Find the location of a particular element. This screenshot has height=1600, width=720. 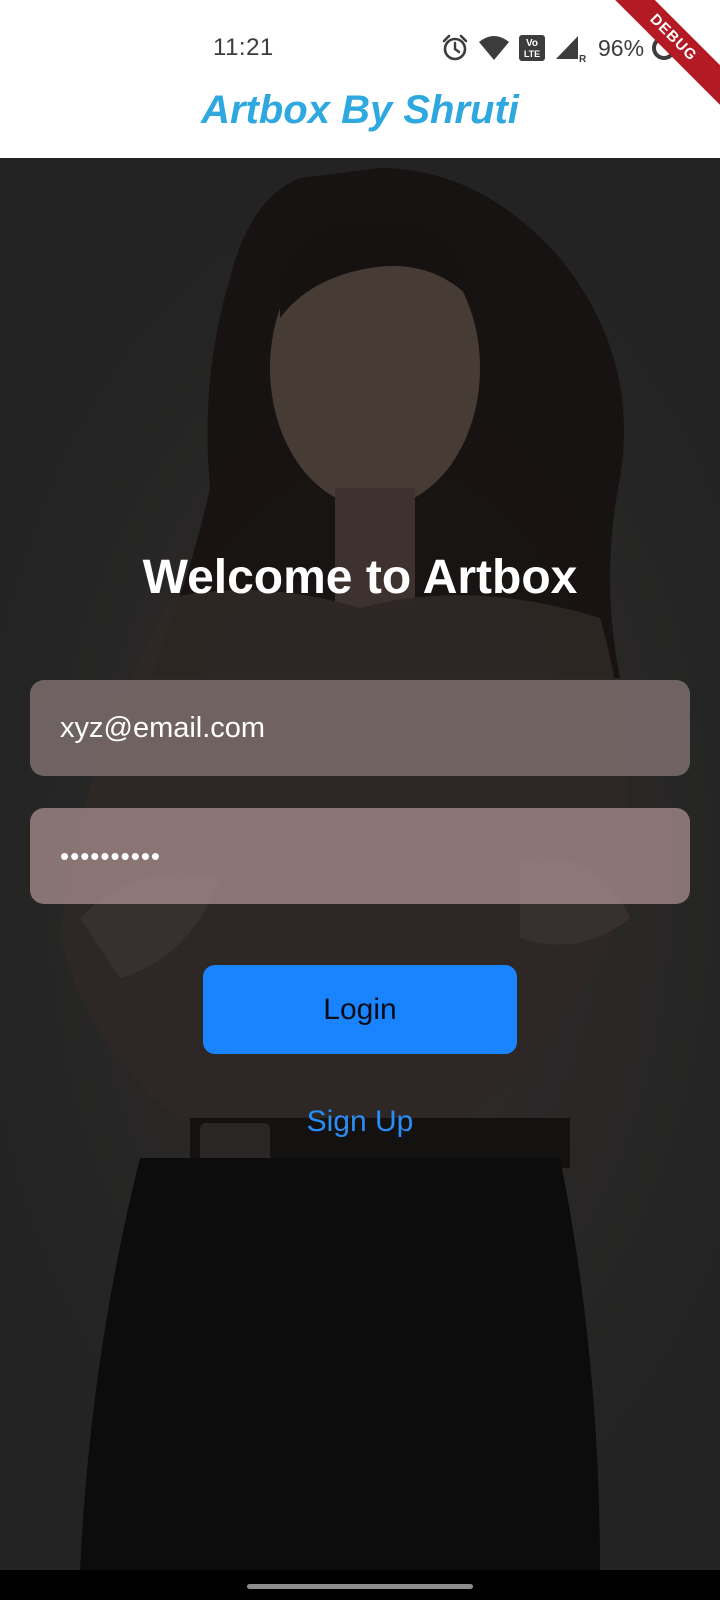

svg-text: LTE is located at coordinates (532, 54).